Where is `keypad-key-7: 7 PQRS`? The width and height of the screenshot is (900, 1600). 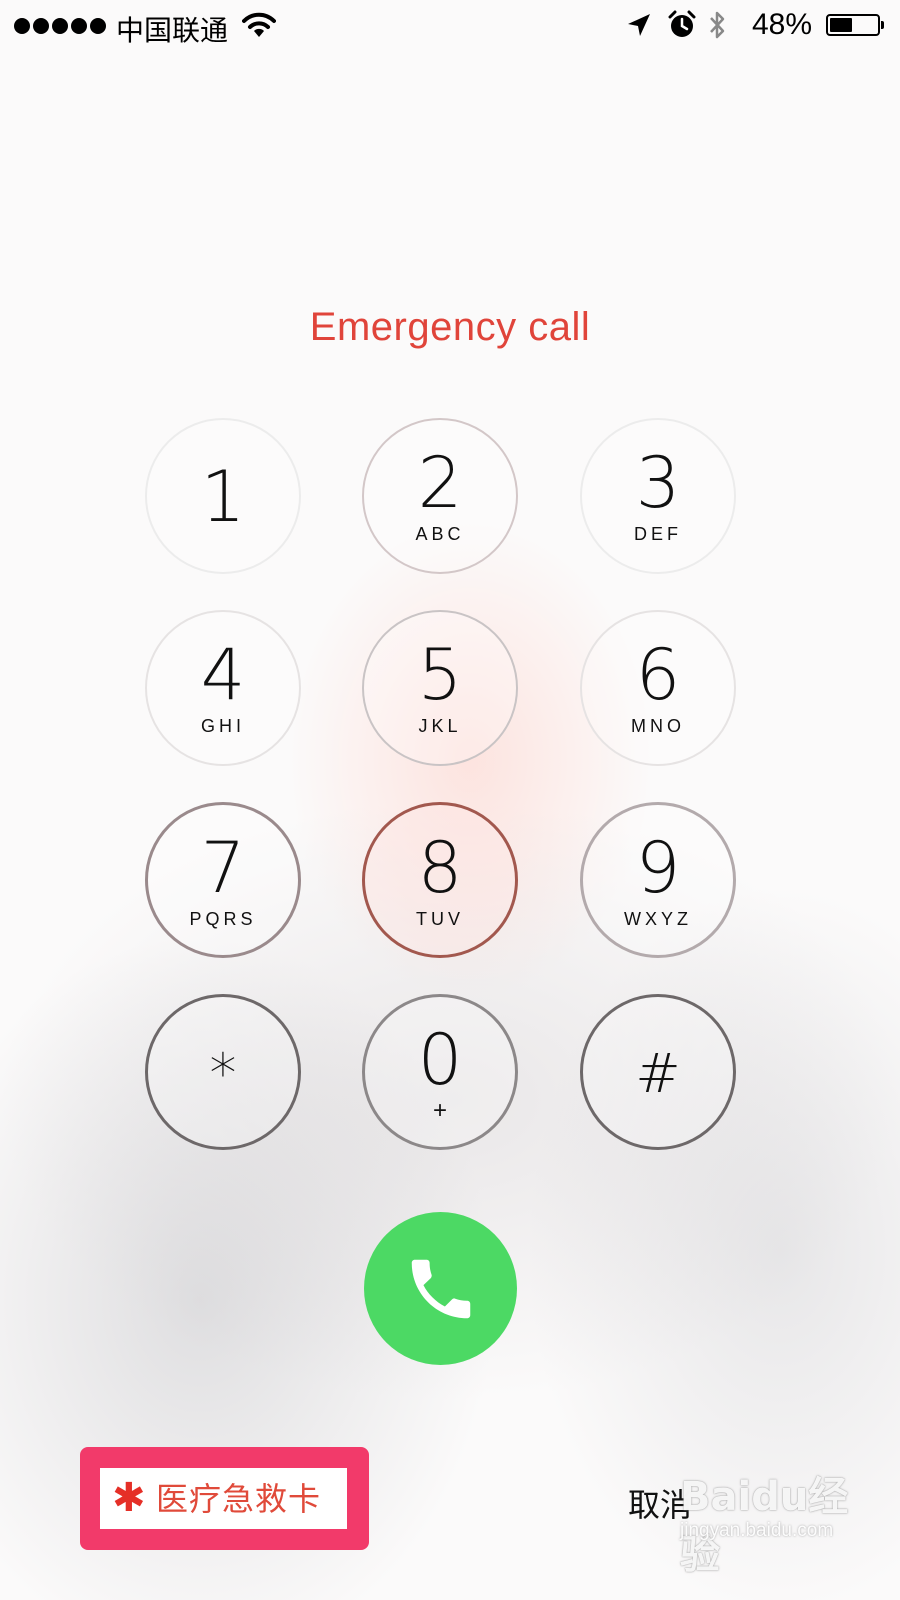
keypad-key-7: 7 PQRS is located at coordinates (223, 880).